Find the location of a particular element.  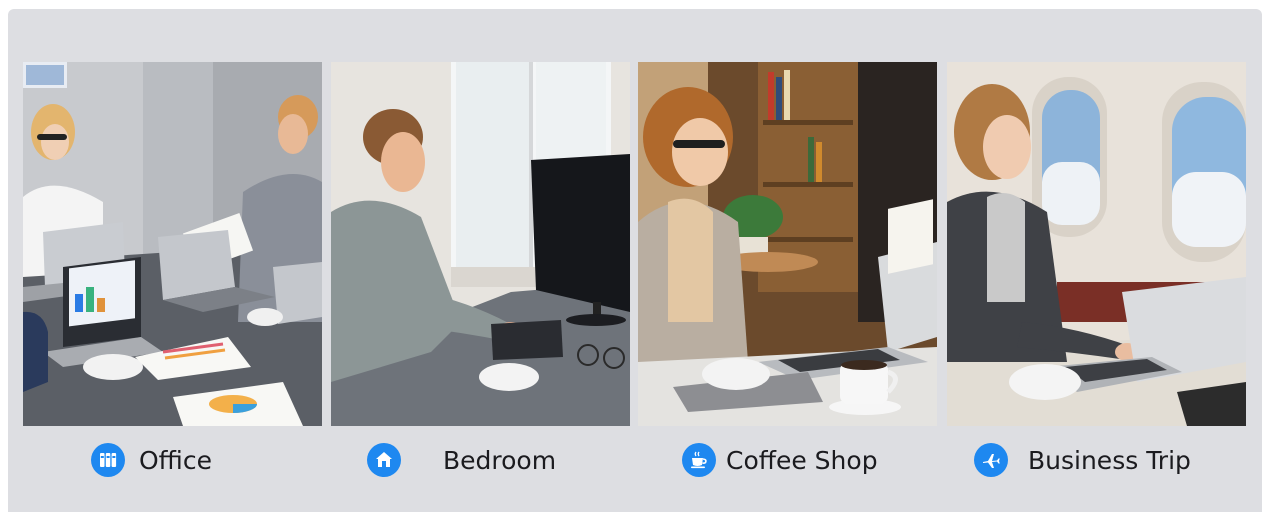

caption-coffee-shop: Coffee Shop is located at coordinates (780, 460).